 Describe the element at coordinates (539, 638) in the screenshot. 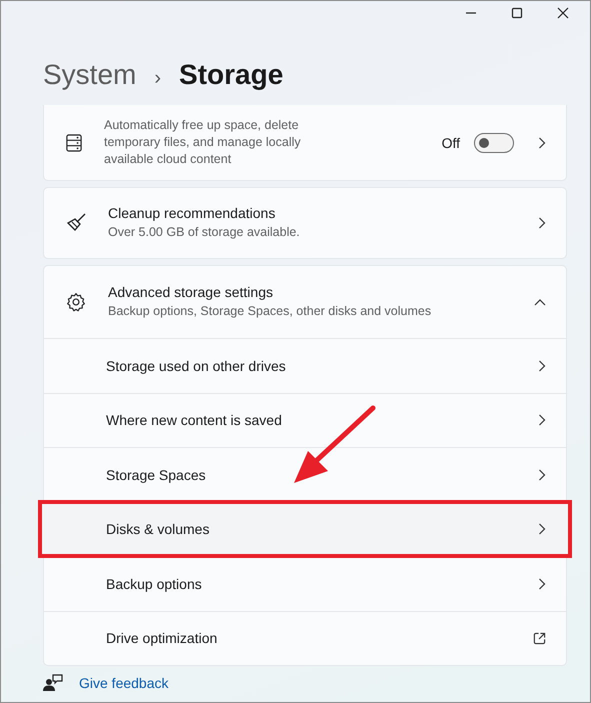

I see `open-external-icon` at that location.